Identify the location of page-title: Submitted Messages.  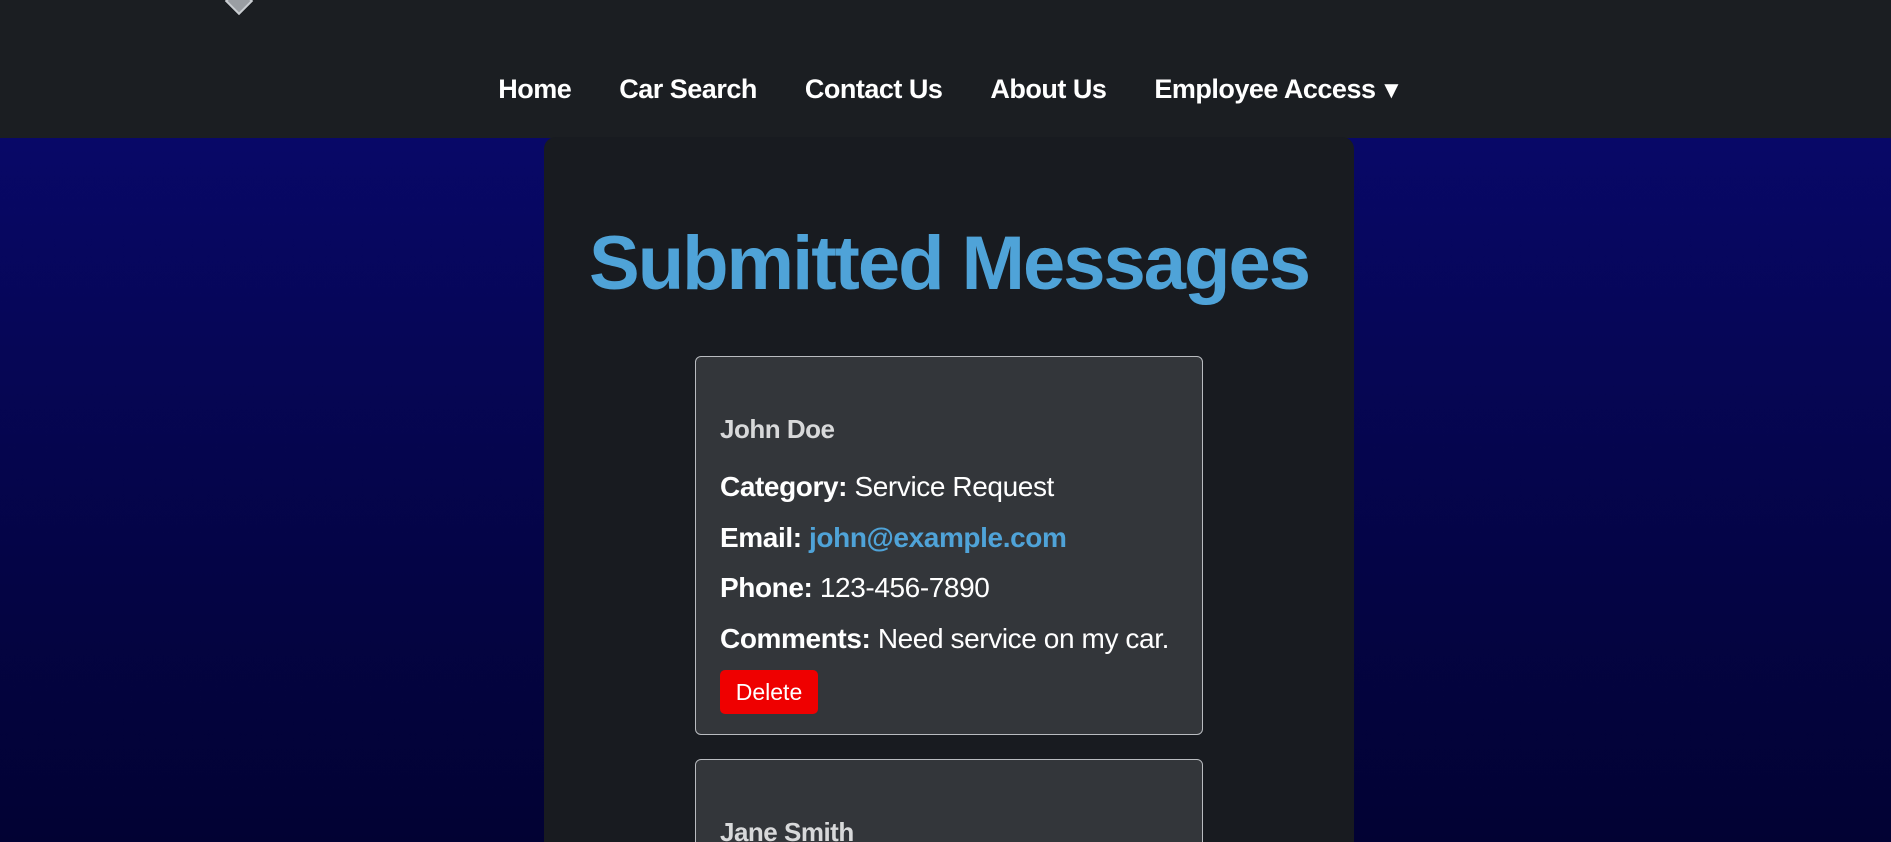
(950, 263).